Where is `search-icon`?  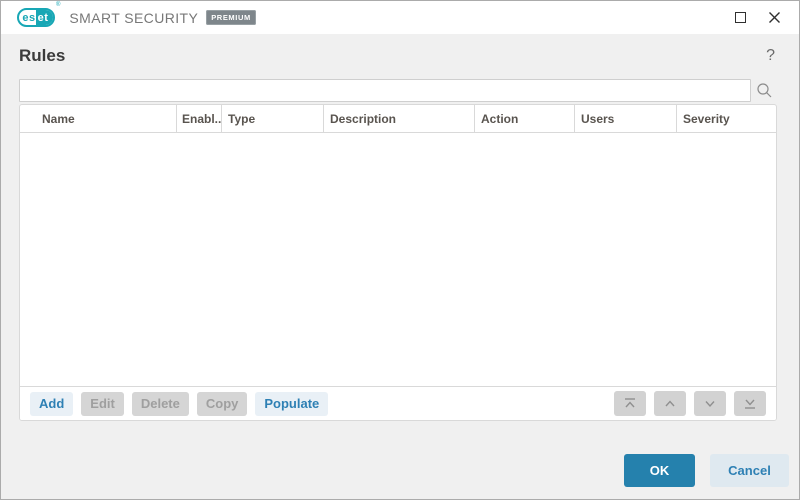 search-icon is located at coordinates (763, 90).